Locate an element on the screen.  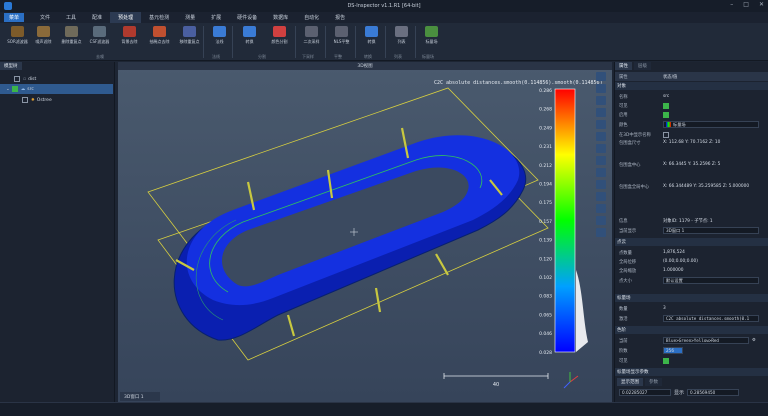
measure-icon is located at coordinates (601, 184).